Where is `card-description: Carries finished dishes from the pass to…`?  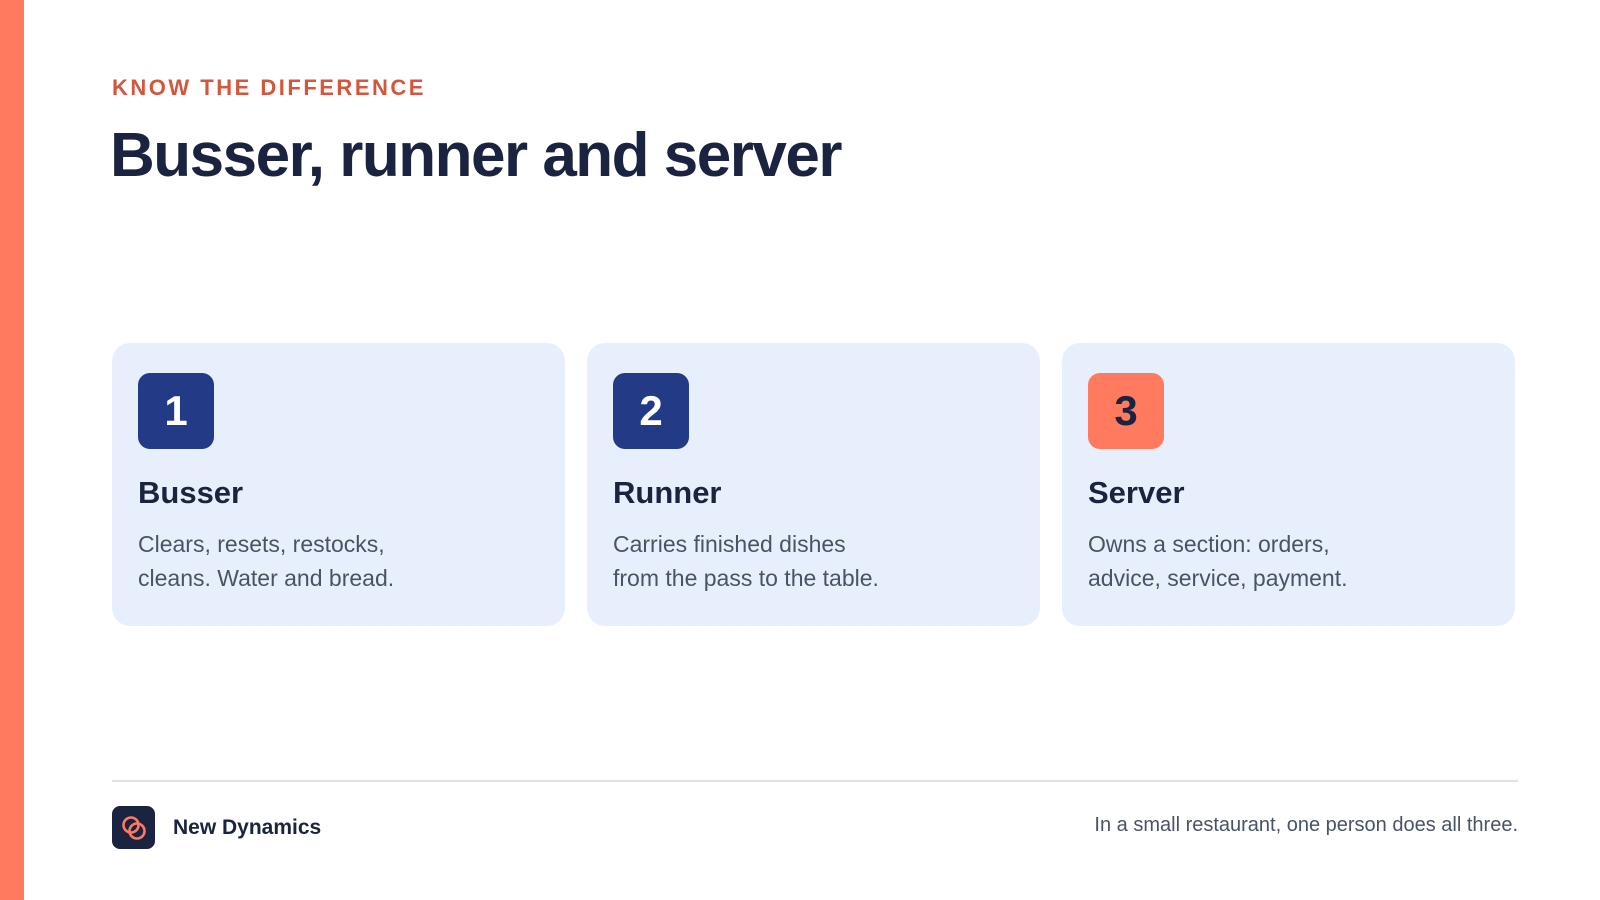
card-description: Carries finished dishes from the pass to… is located at coordinates (746, 561).